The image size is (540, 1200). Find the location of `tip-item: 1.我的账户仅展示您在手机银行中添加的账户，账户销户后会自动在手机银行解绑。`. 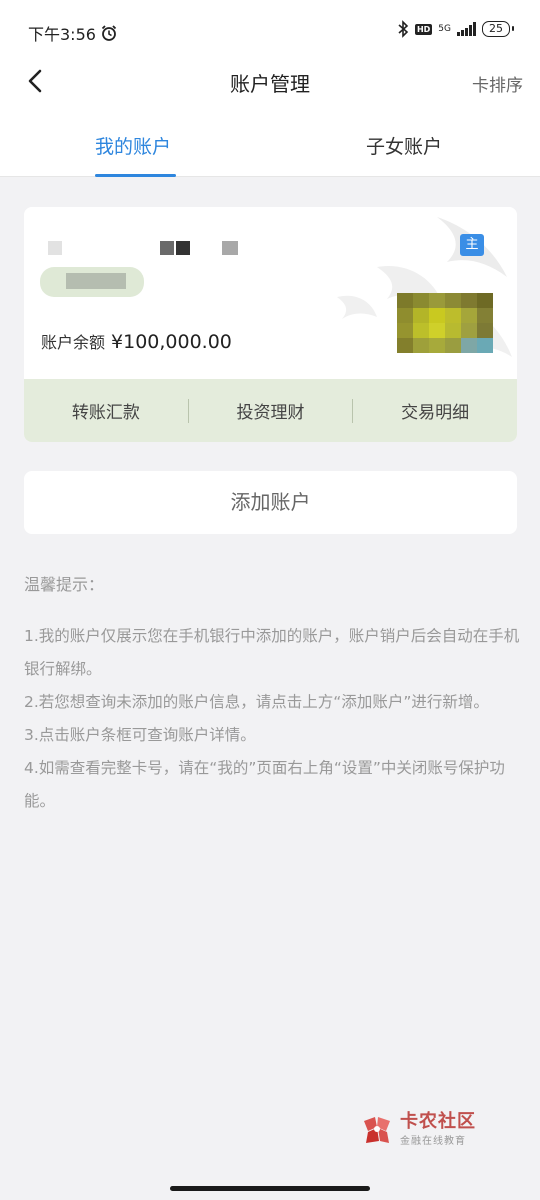

tip-item: 1.我的账户仅展示您在手机银行中添加的账户，账户销户后会自动在手机银行解绑。 is located at coordinates (272, 652).